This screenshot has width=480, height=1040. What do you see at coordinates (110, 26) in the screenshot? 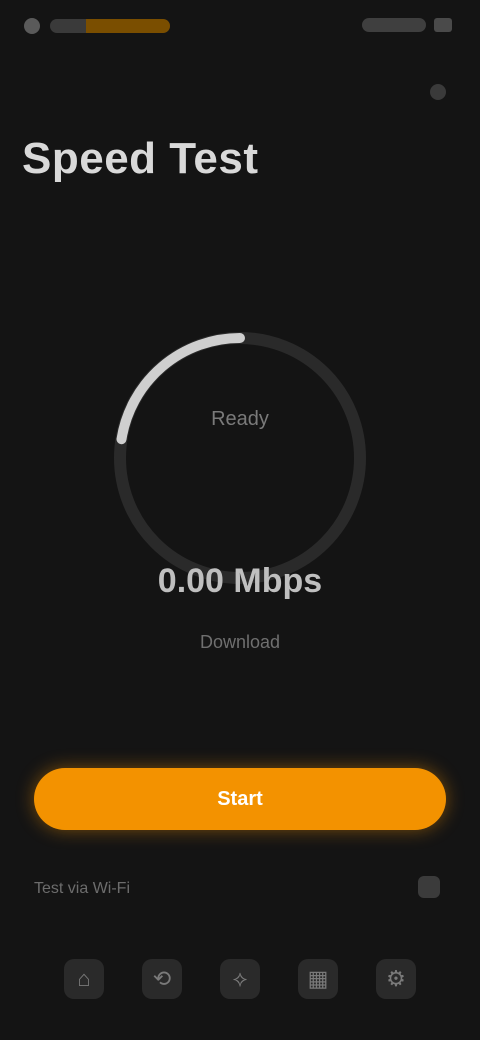
I see `brand-logo-icon` at bounding box center [110, 26].